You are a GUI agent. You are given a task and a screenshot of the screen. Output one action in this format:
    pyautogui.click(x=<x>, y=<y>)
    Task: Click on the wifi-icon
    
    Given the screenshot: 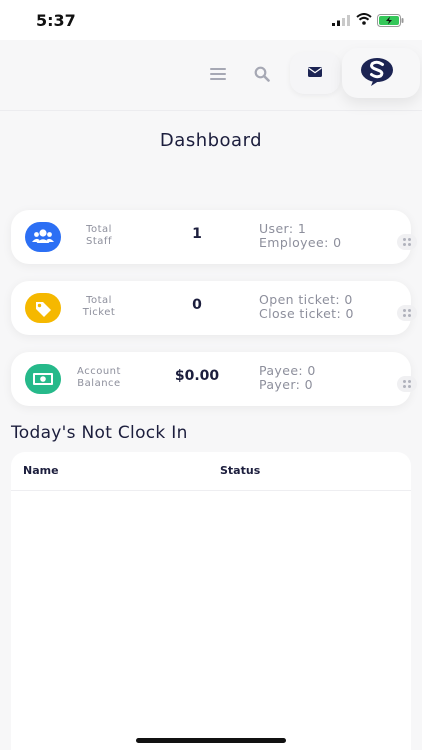 What is the action you would take?
    pyautogui.click(x=364, y=19)
    